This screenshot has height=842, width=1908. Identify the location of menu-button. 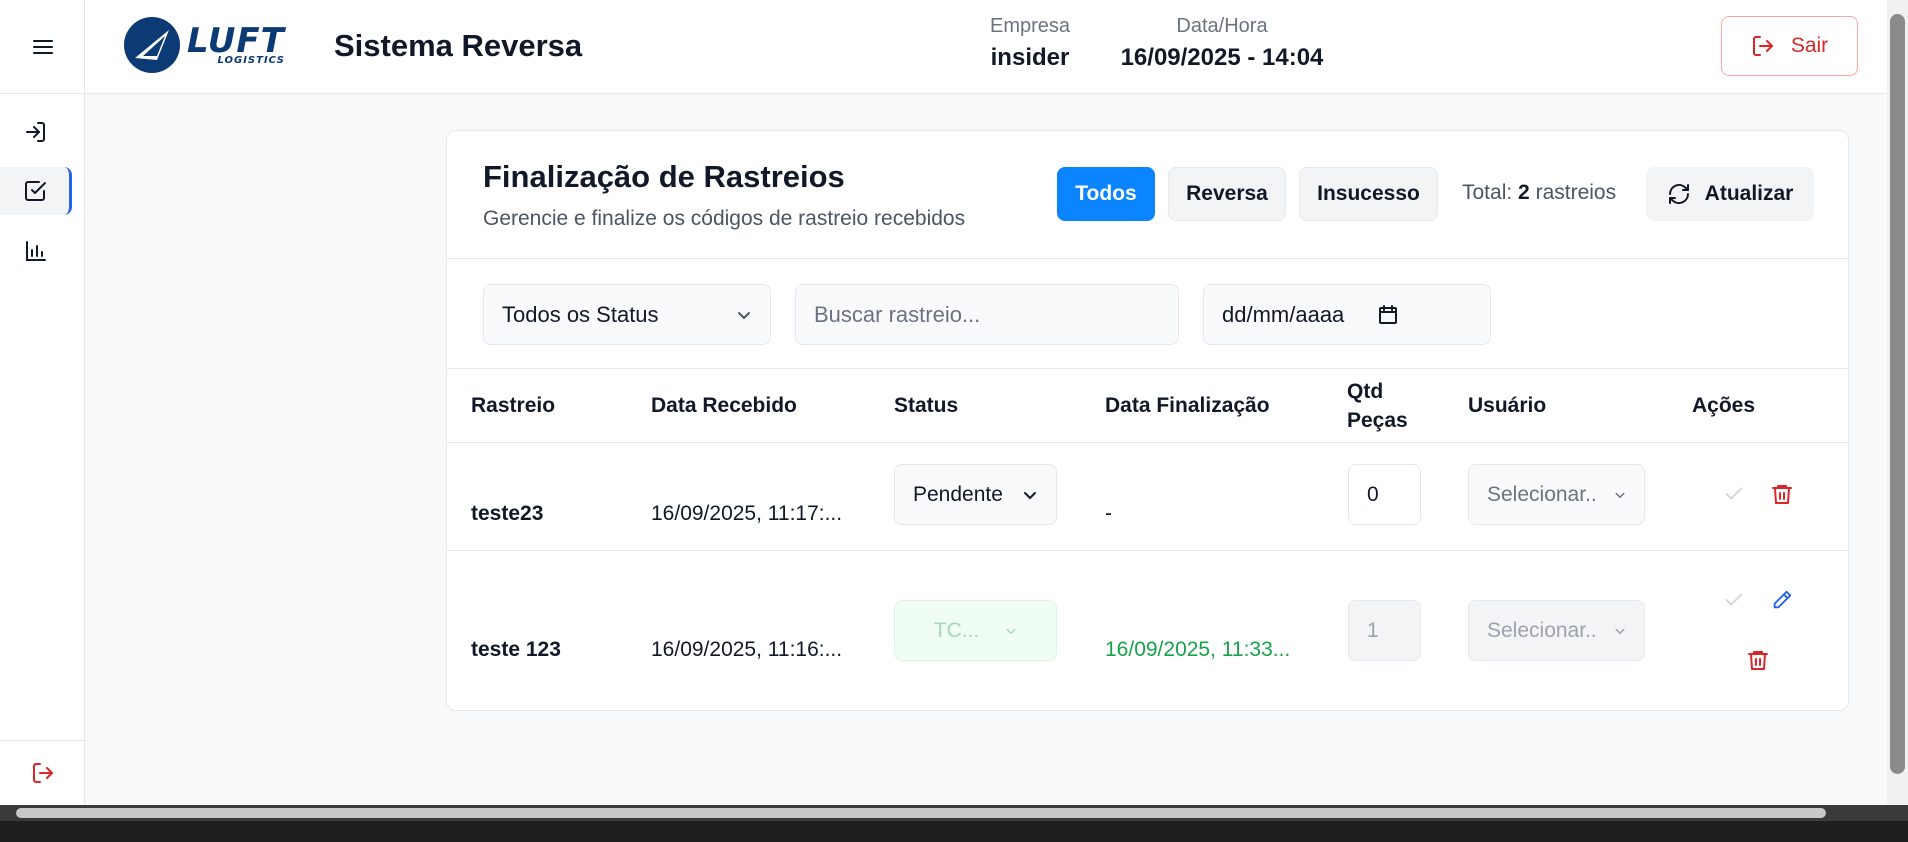
(42, 47).